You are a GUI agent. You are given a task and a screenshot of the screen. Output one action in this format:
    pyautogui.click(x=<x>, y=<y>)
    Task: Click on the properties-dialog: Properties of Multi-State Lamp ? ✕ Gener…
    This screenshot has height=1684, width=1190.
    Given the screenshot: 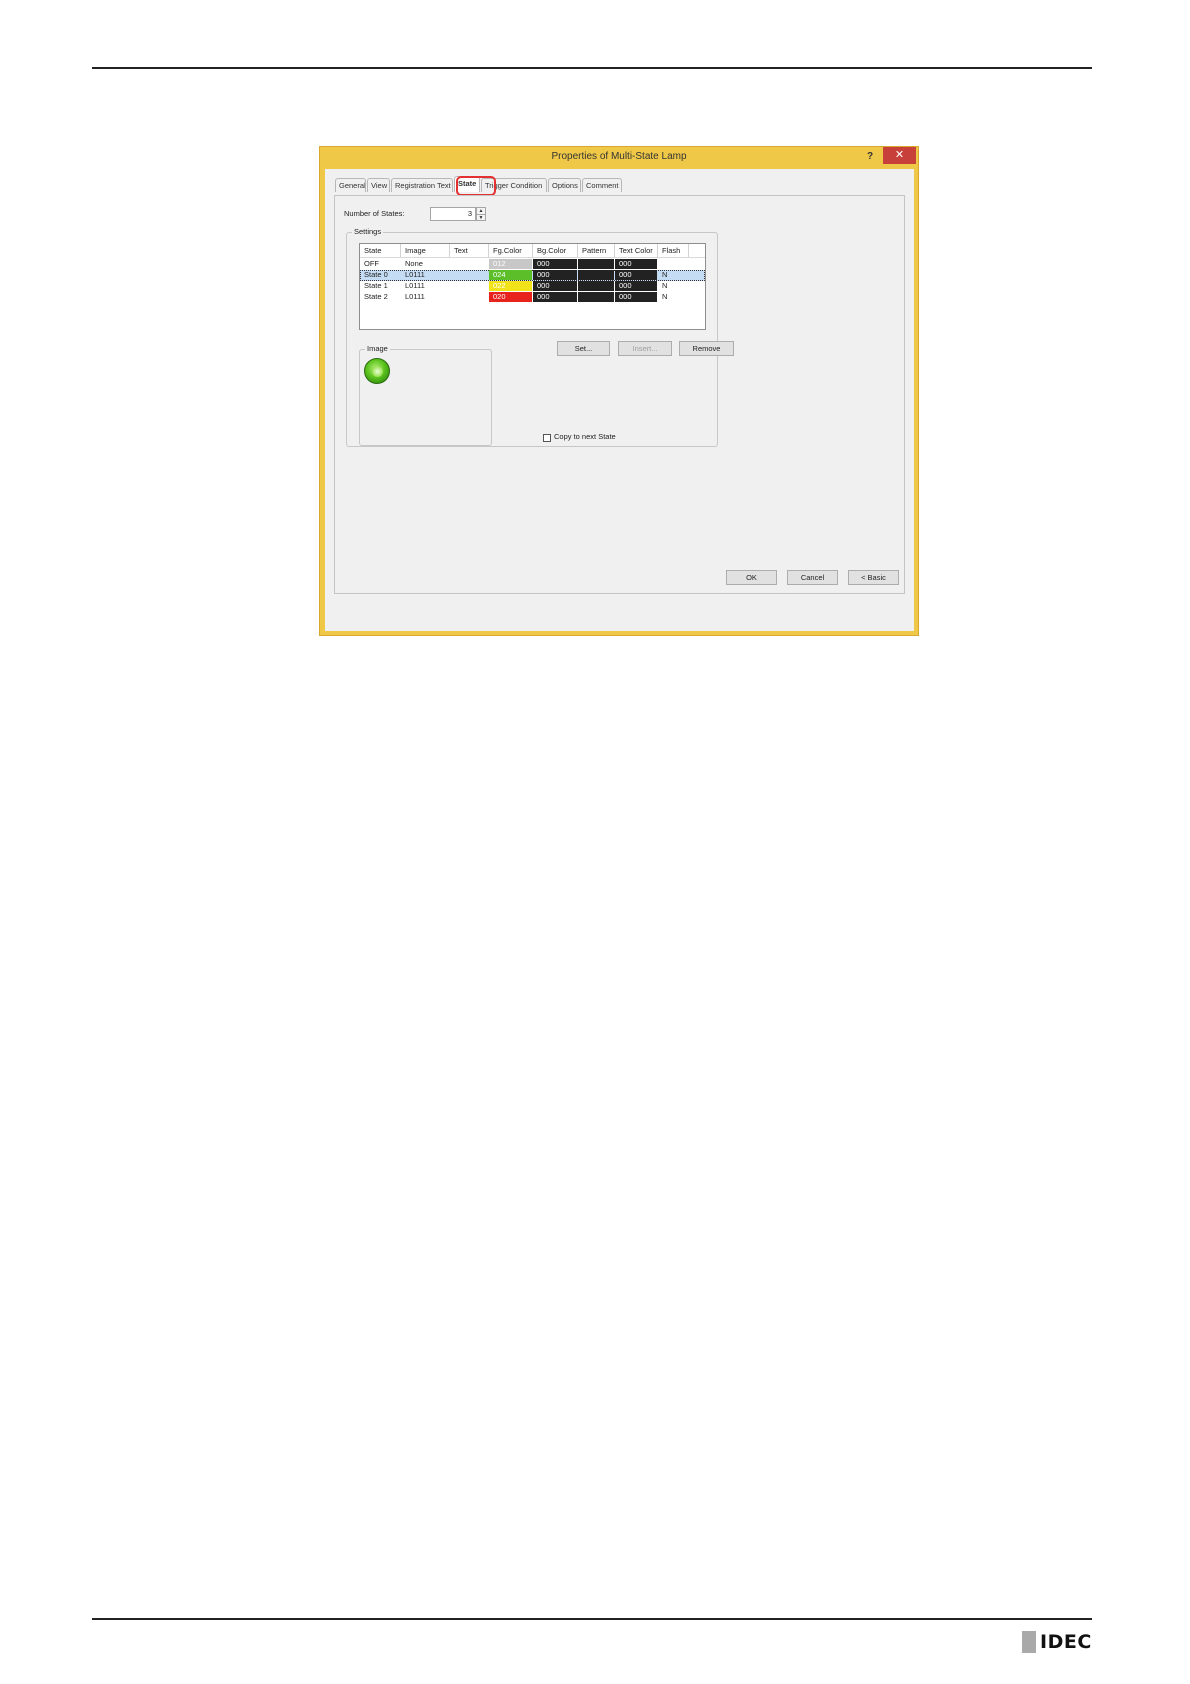 What is the action you would take?
    pyautogui.click(x=619, y=391)
    